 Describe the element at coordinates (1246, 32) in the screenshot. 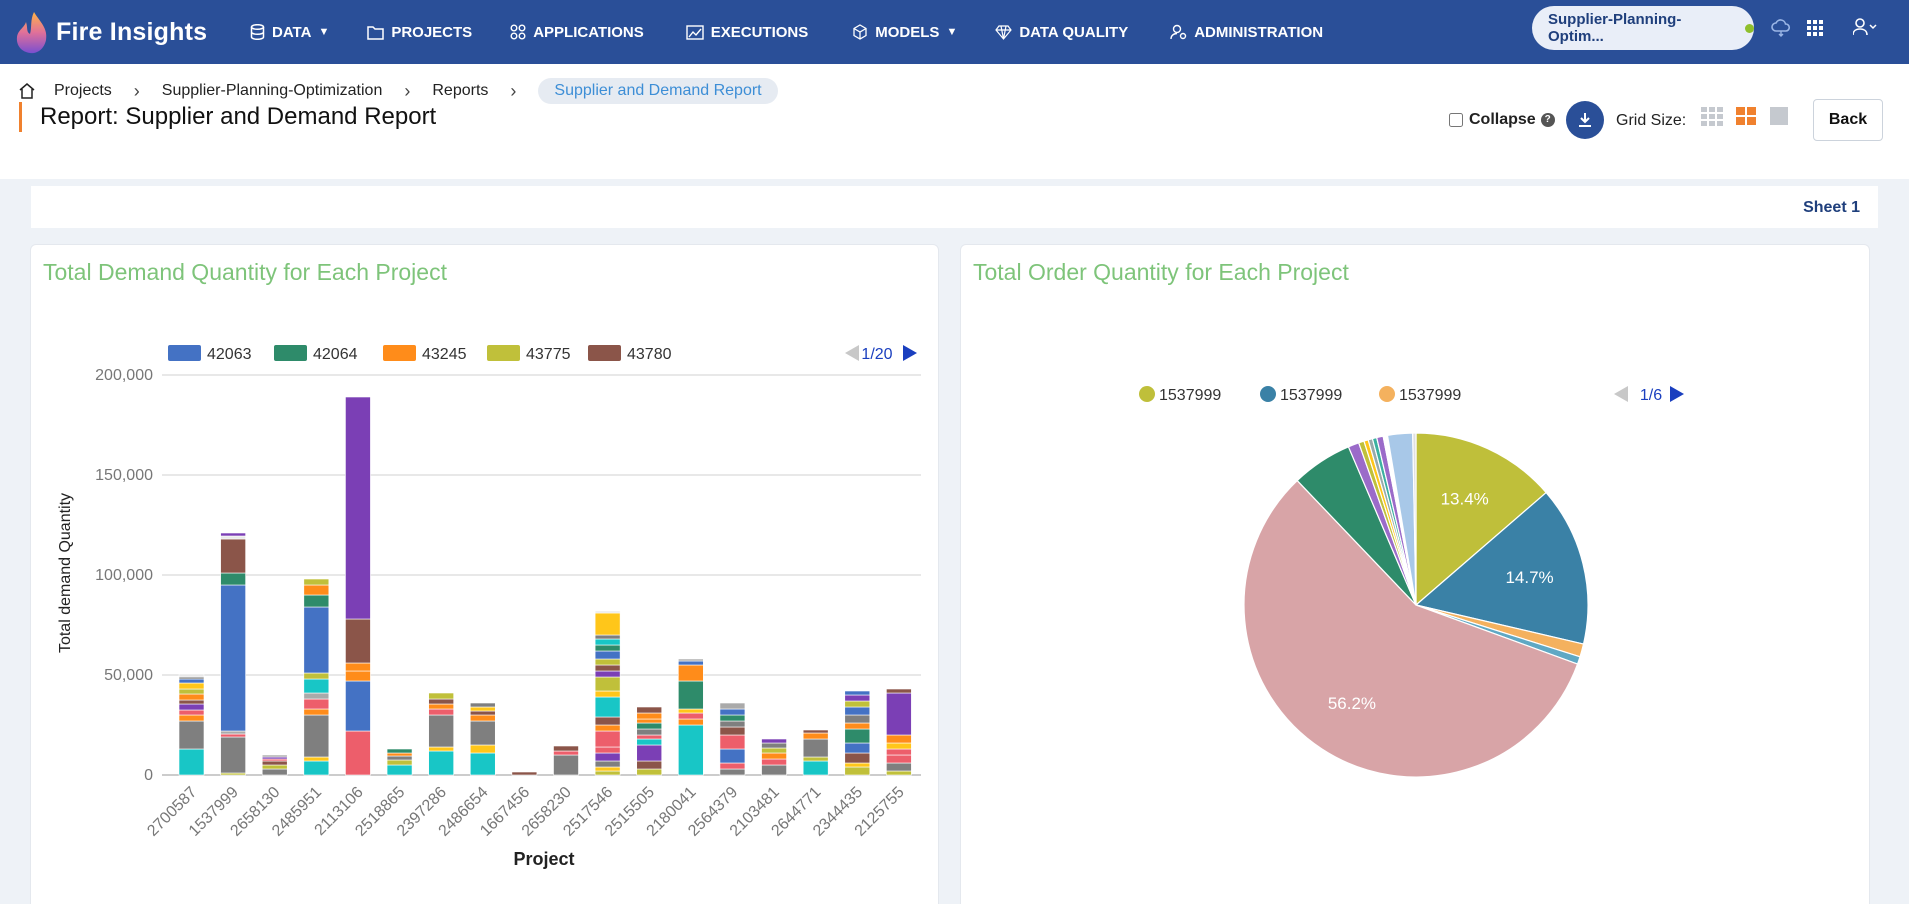

I see `nav-administration: ADMINISTRATION` at that location.